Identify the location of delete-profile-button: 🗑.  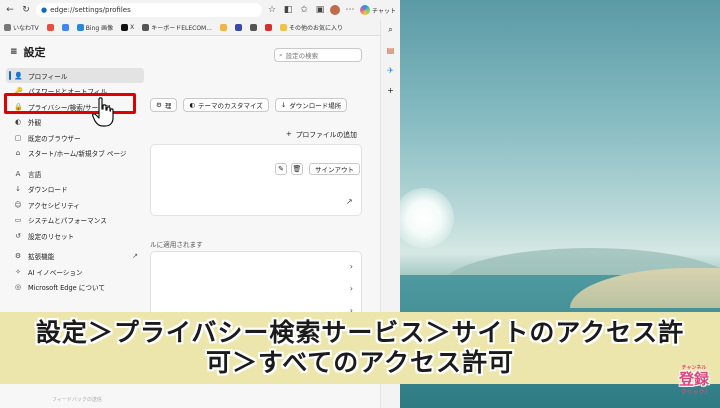
(297, 169).